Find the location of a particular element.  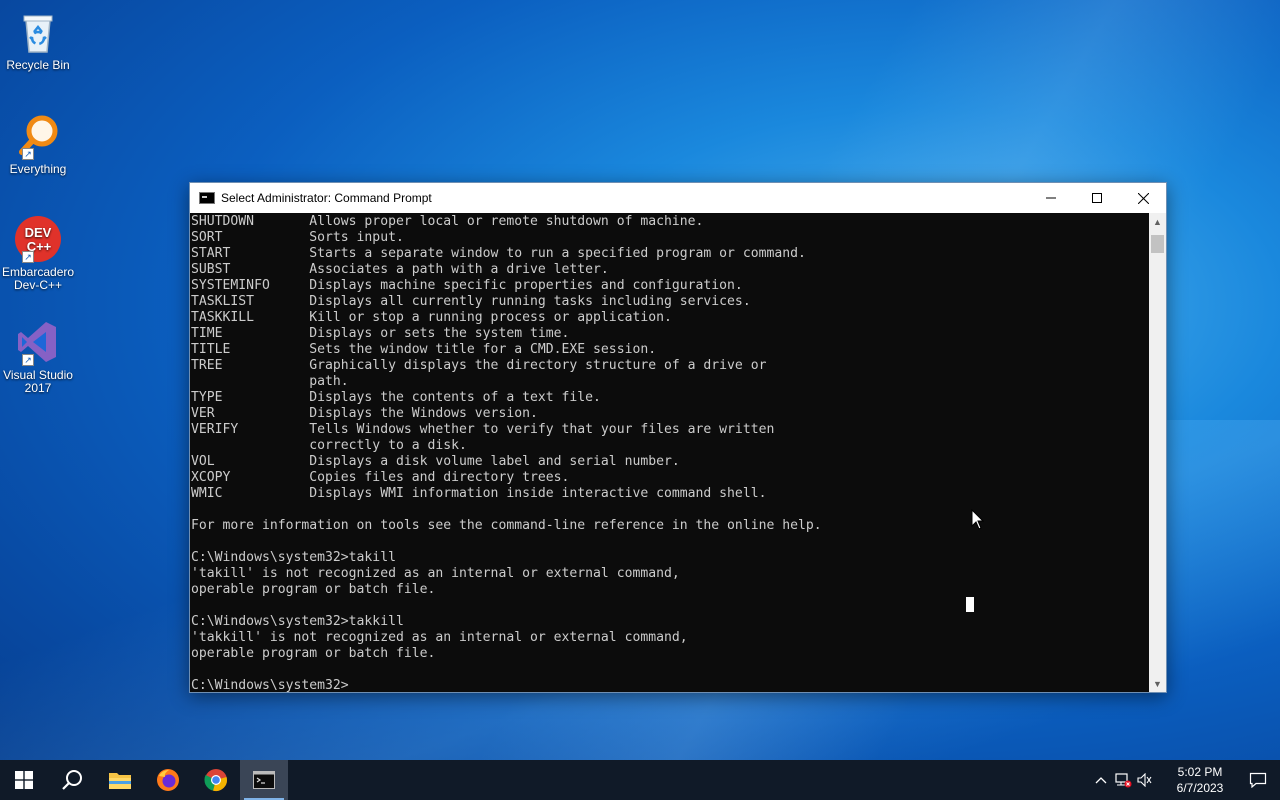

desktop-icon-visual-studio: ↗ Visual Studio 2017 is located at coordinates (38, 356).